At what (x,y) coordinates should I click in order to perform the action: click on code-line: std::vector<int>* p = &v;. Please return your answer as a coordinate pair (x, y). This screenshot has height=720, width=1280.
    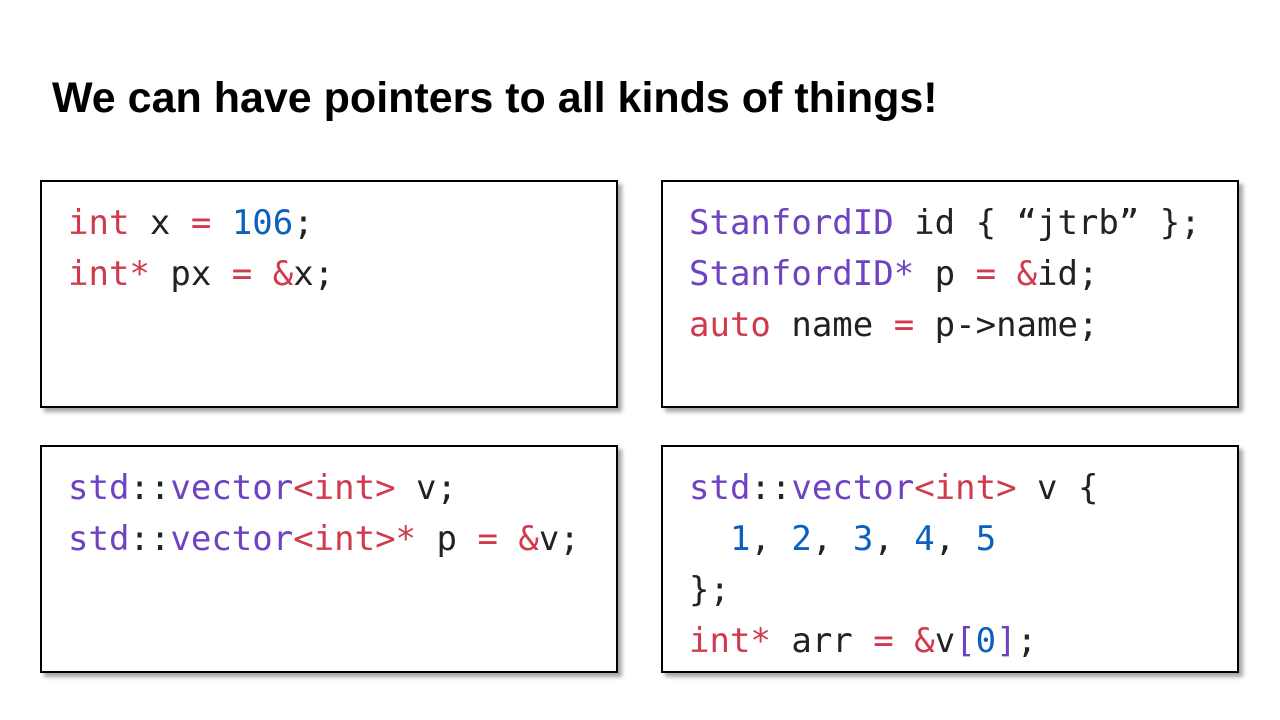
    Looking at the image, I should click on (324, 539).